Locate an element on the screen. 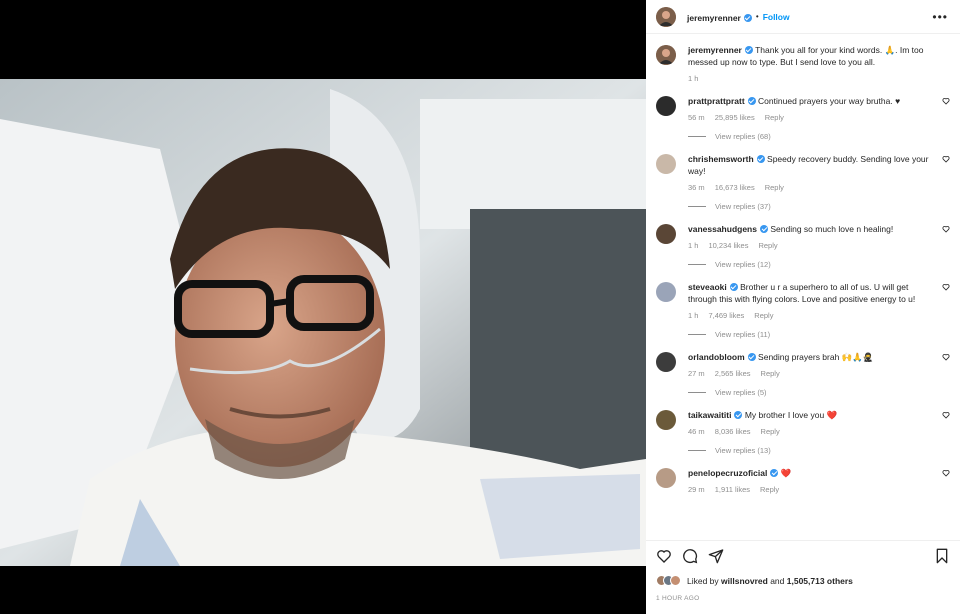 The image size is (960, 614). comment-text: Sending so much love n healing! is located at coordinates (832, 229).